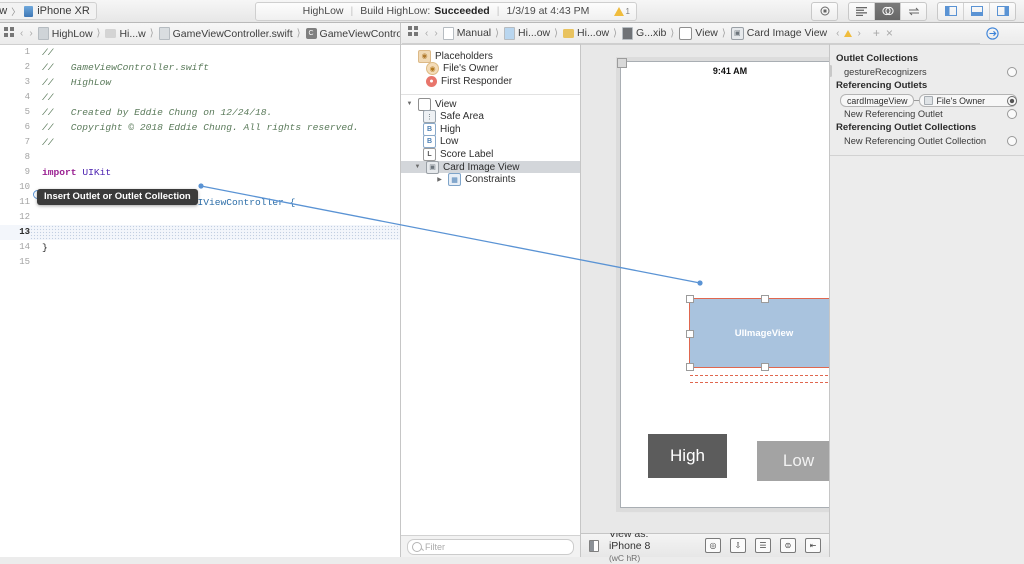 The height and width of the screenshot is (564, 1024). I want to click on outline-item-label: Safe Area, so click(462, 117).